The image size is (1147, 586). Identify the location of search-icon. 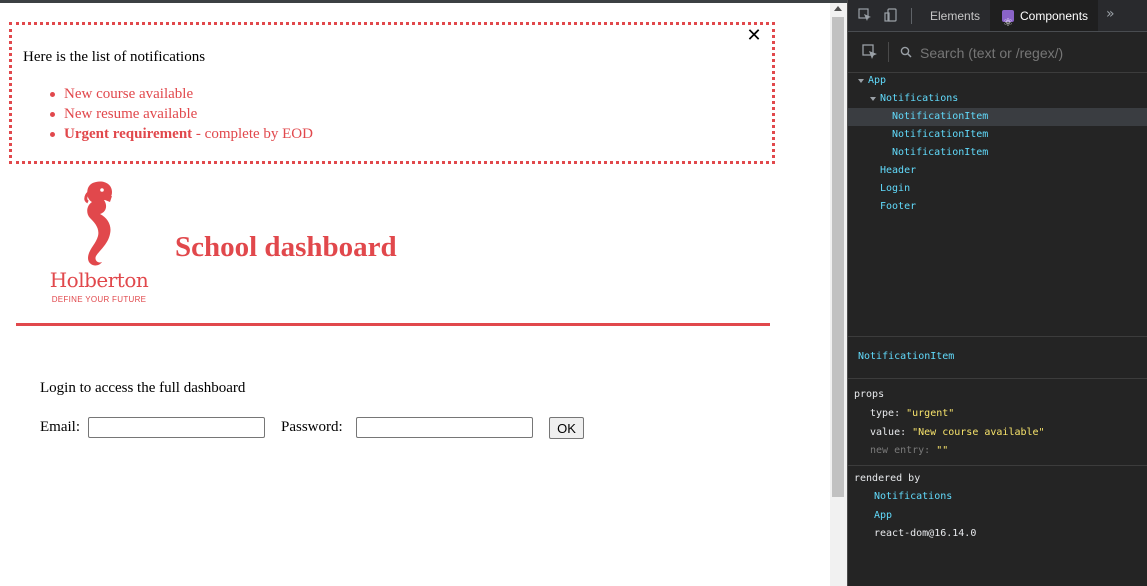
(906, 52).